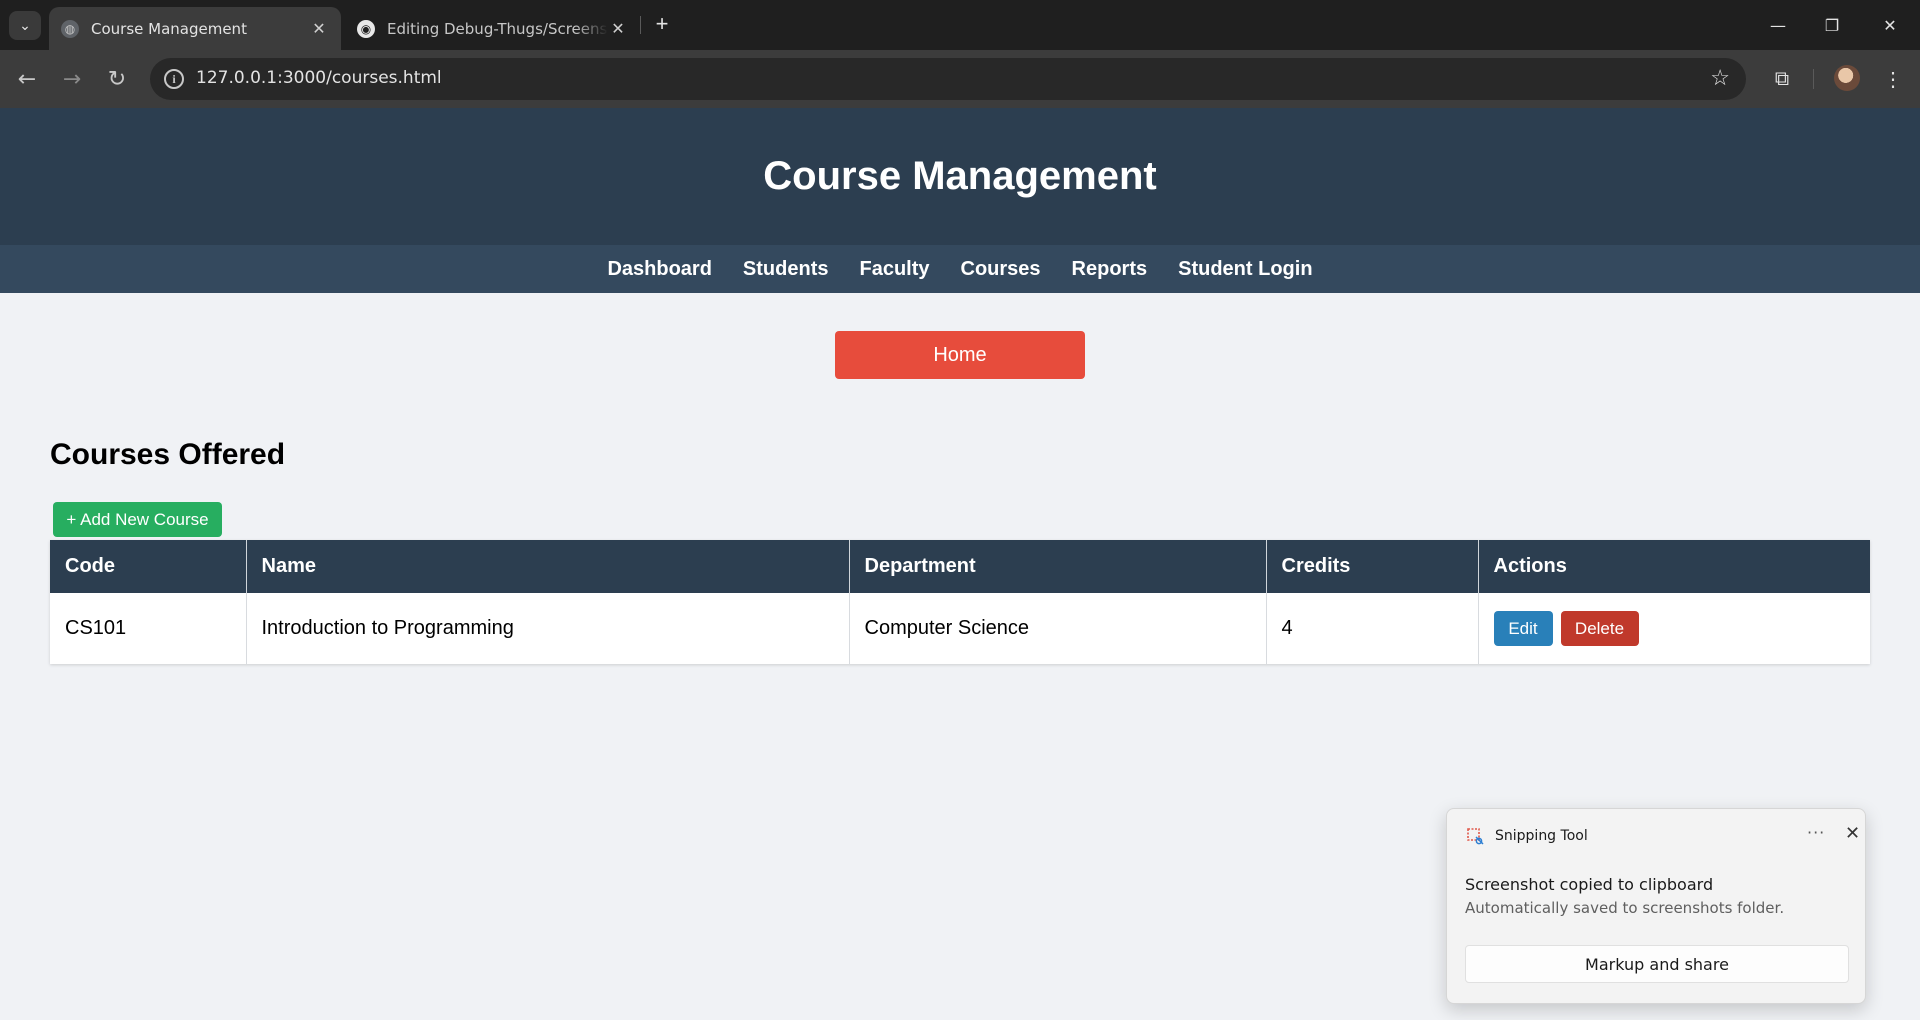  What do you see at coordinates (137, 519) in the screenshot?
I see `add-course-button: + Add New Course` at bounding box center [137, 519].